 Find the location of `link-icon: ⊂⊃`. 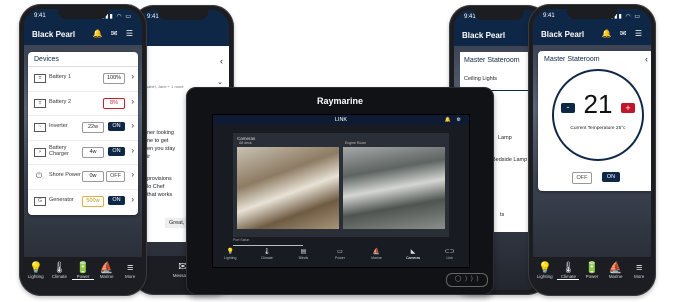

link-icon: ⊂⊃ is located at coordinates (449, 252).